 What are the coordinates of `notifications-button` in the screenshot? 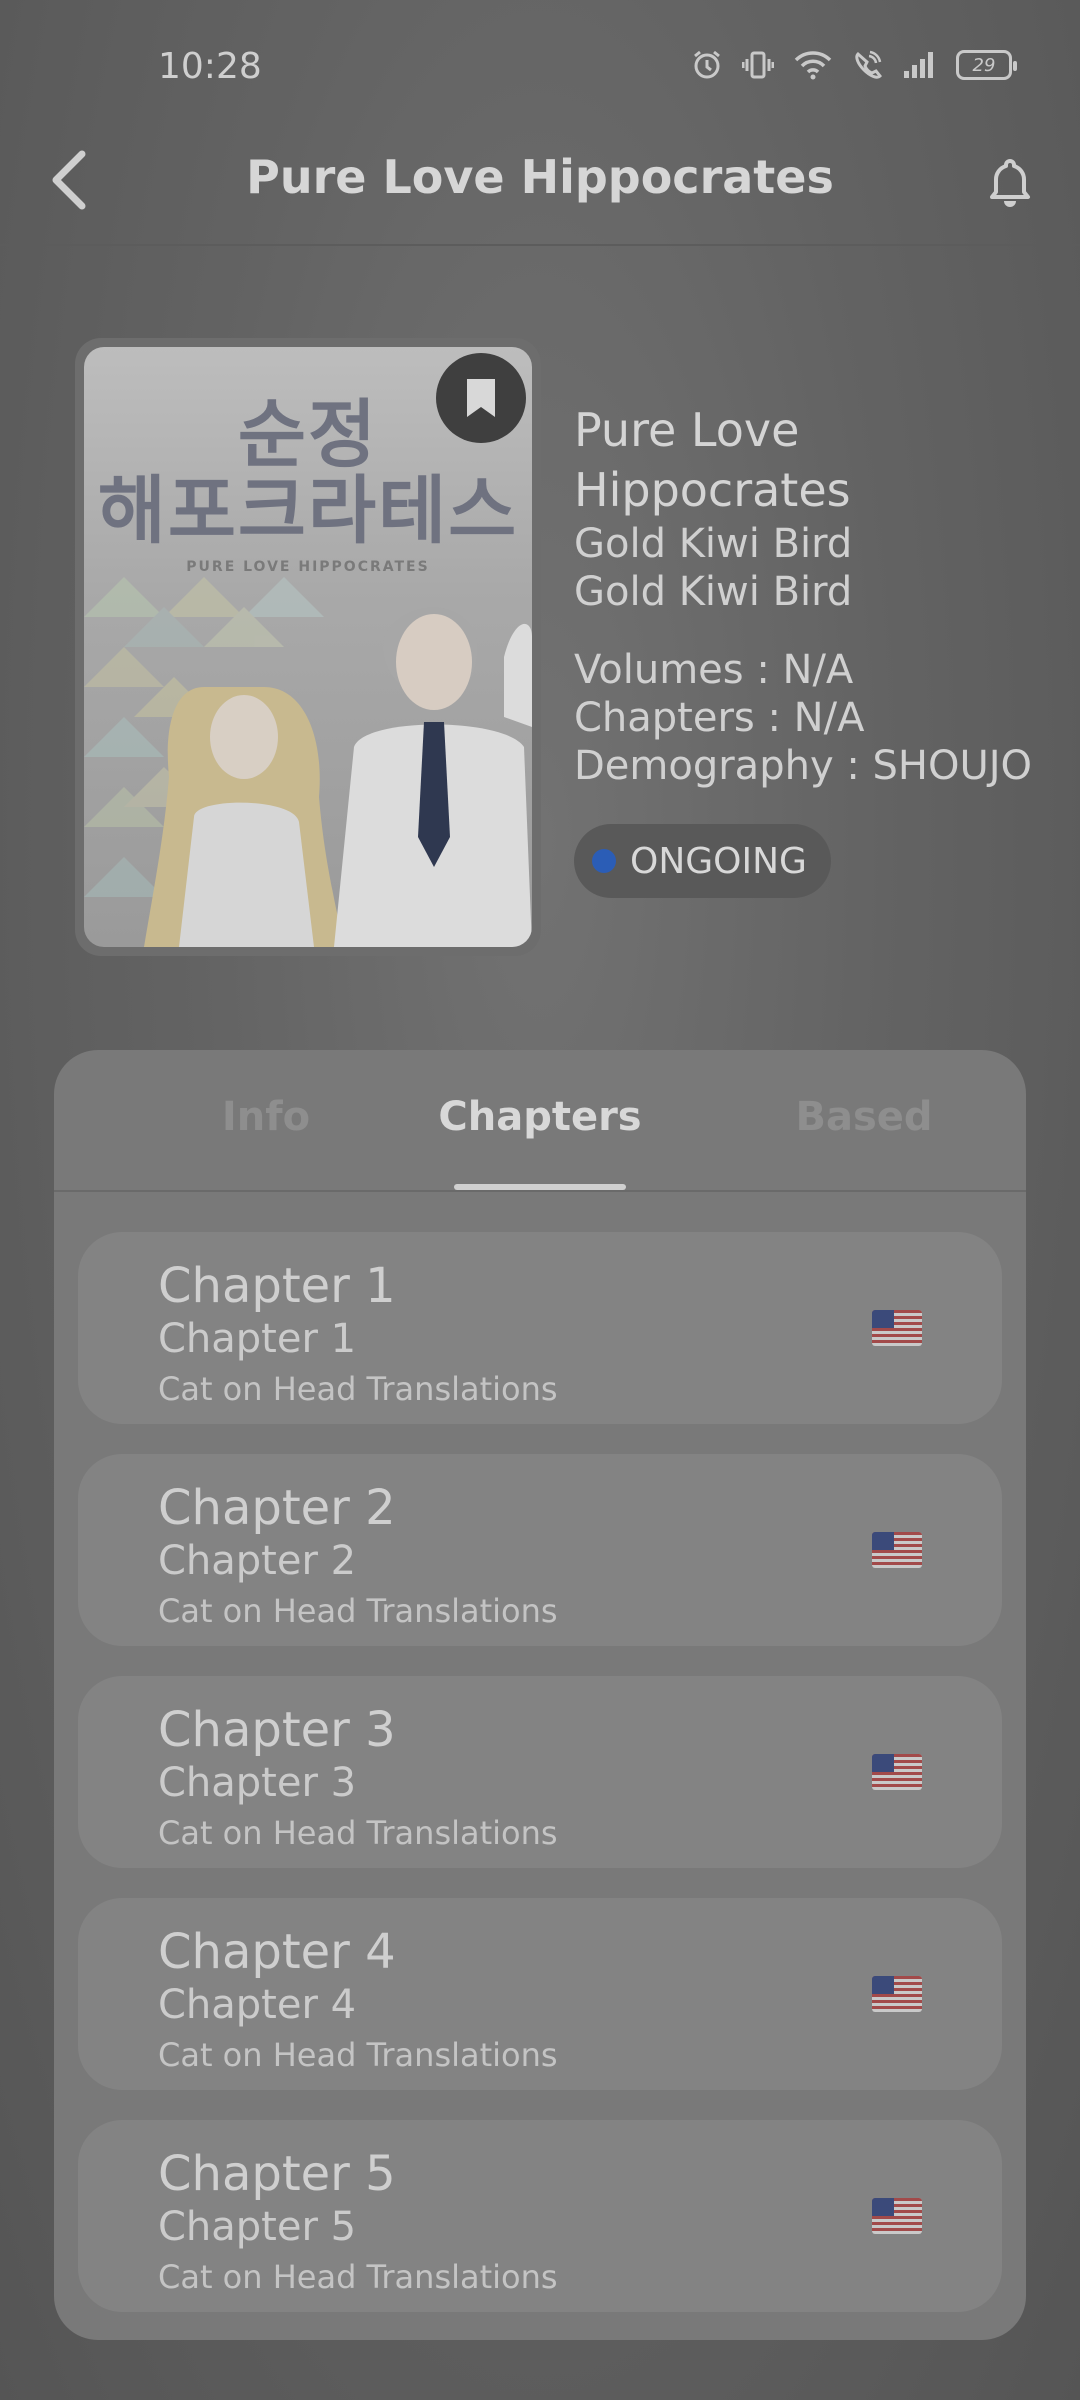 It's located at (1010, 182).